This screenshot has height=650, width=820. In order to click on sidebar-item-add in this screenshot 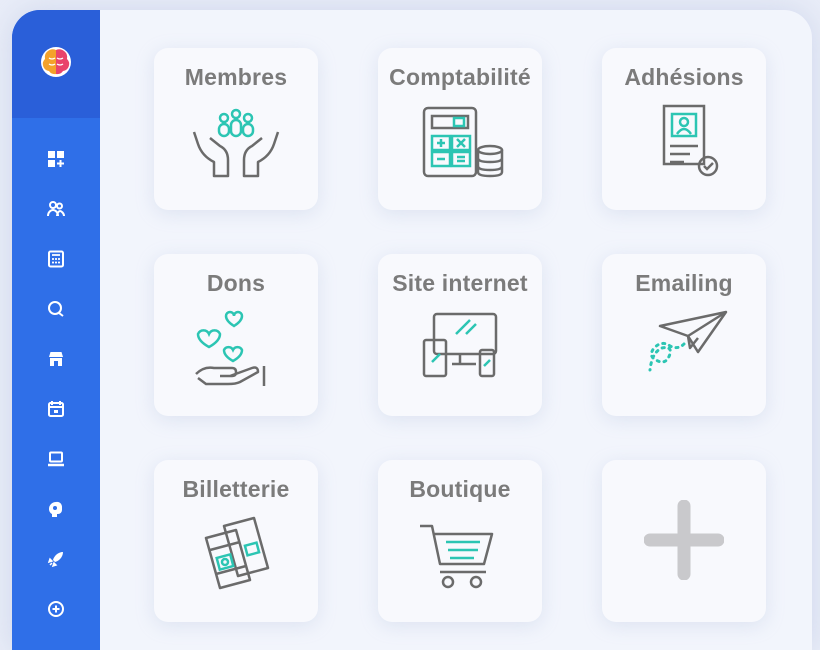, I will do `click(56, 609)`.